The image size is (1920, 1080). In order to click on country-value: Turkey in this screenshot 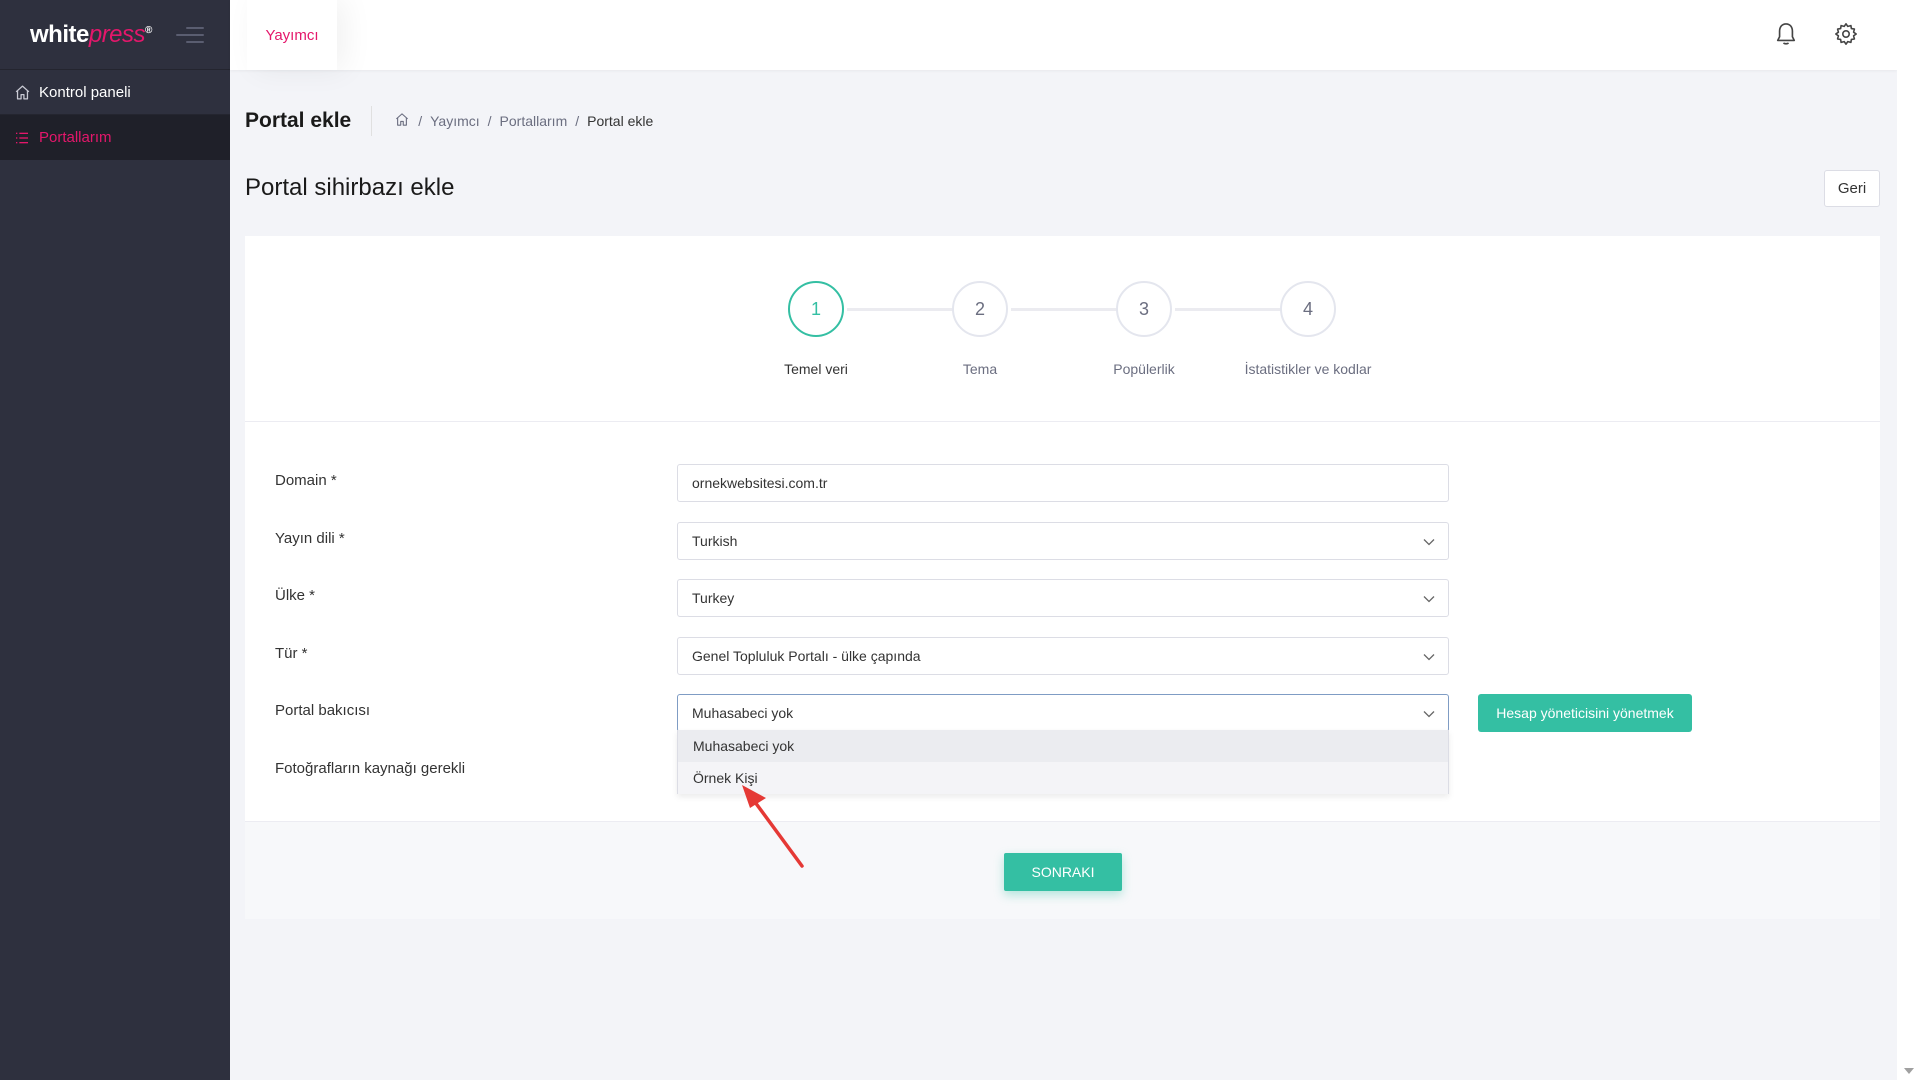, I will do `click(713, 598)`.